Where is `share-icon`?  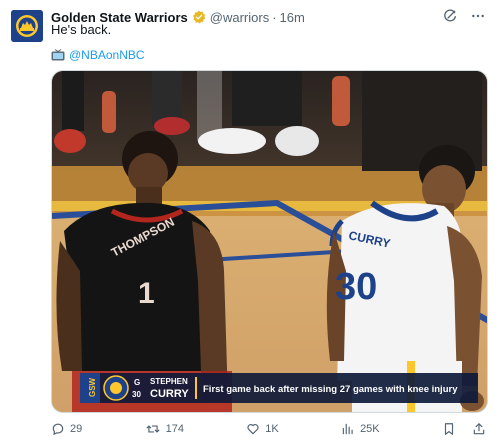 share-icon is located at coordinates (479, 429).